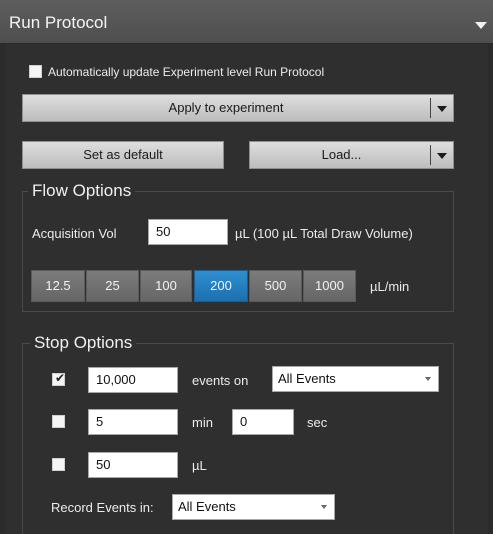  I want to click on load-dropdown-arrow-icon, so click(442, 156).